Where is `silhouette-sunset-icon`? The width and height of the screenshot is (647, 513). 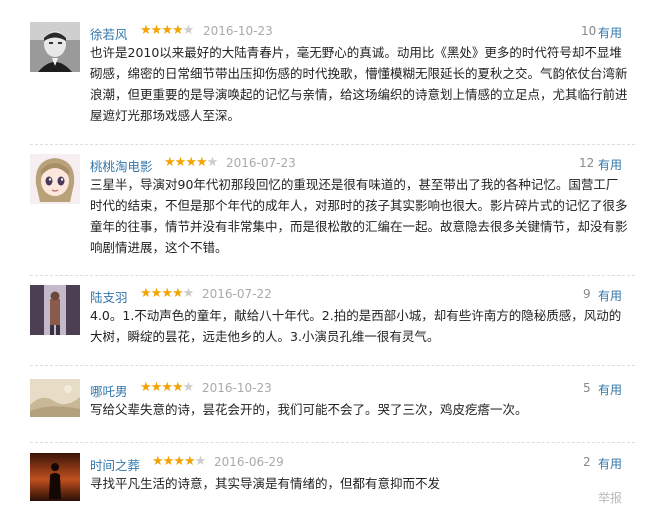
silhouette-sunset-icon is located at coordinates (55, 477).